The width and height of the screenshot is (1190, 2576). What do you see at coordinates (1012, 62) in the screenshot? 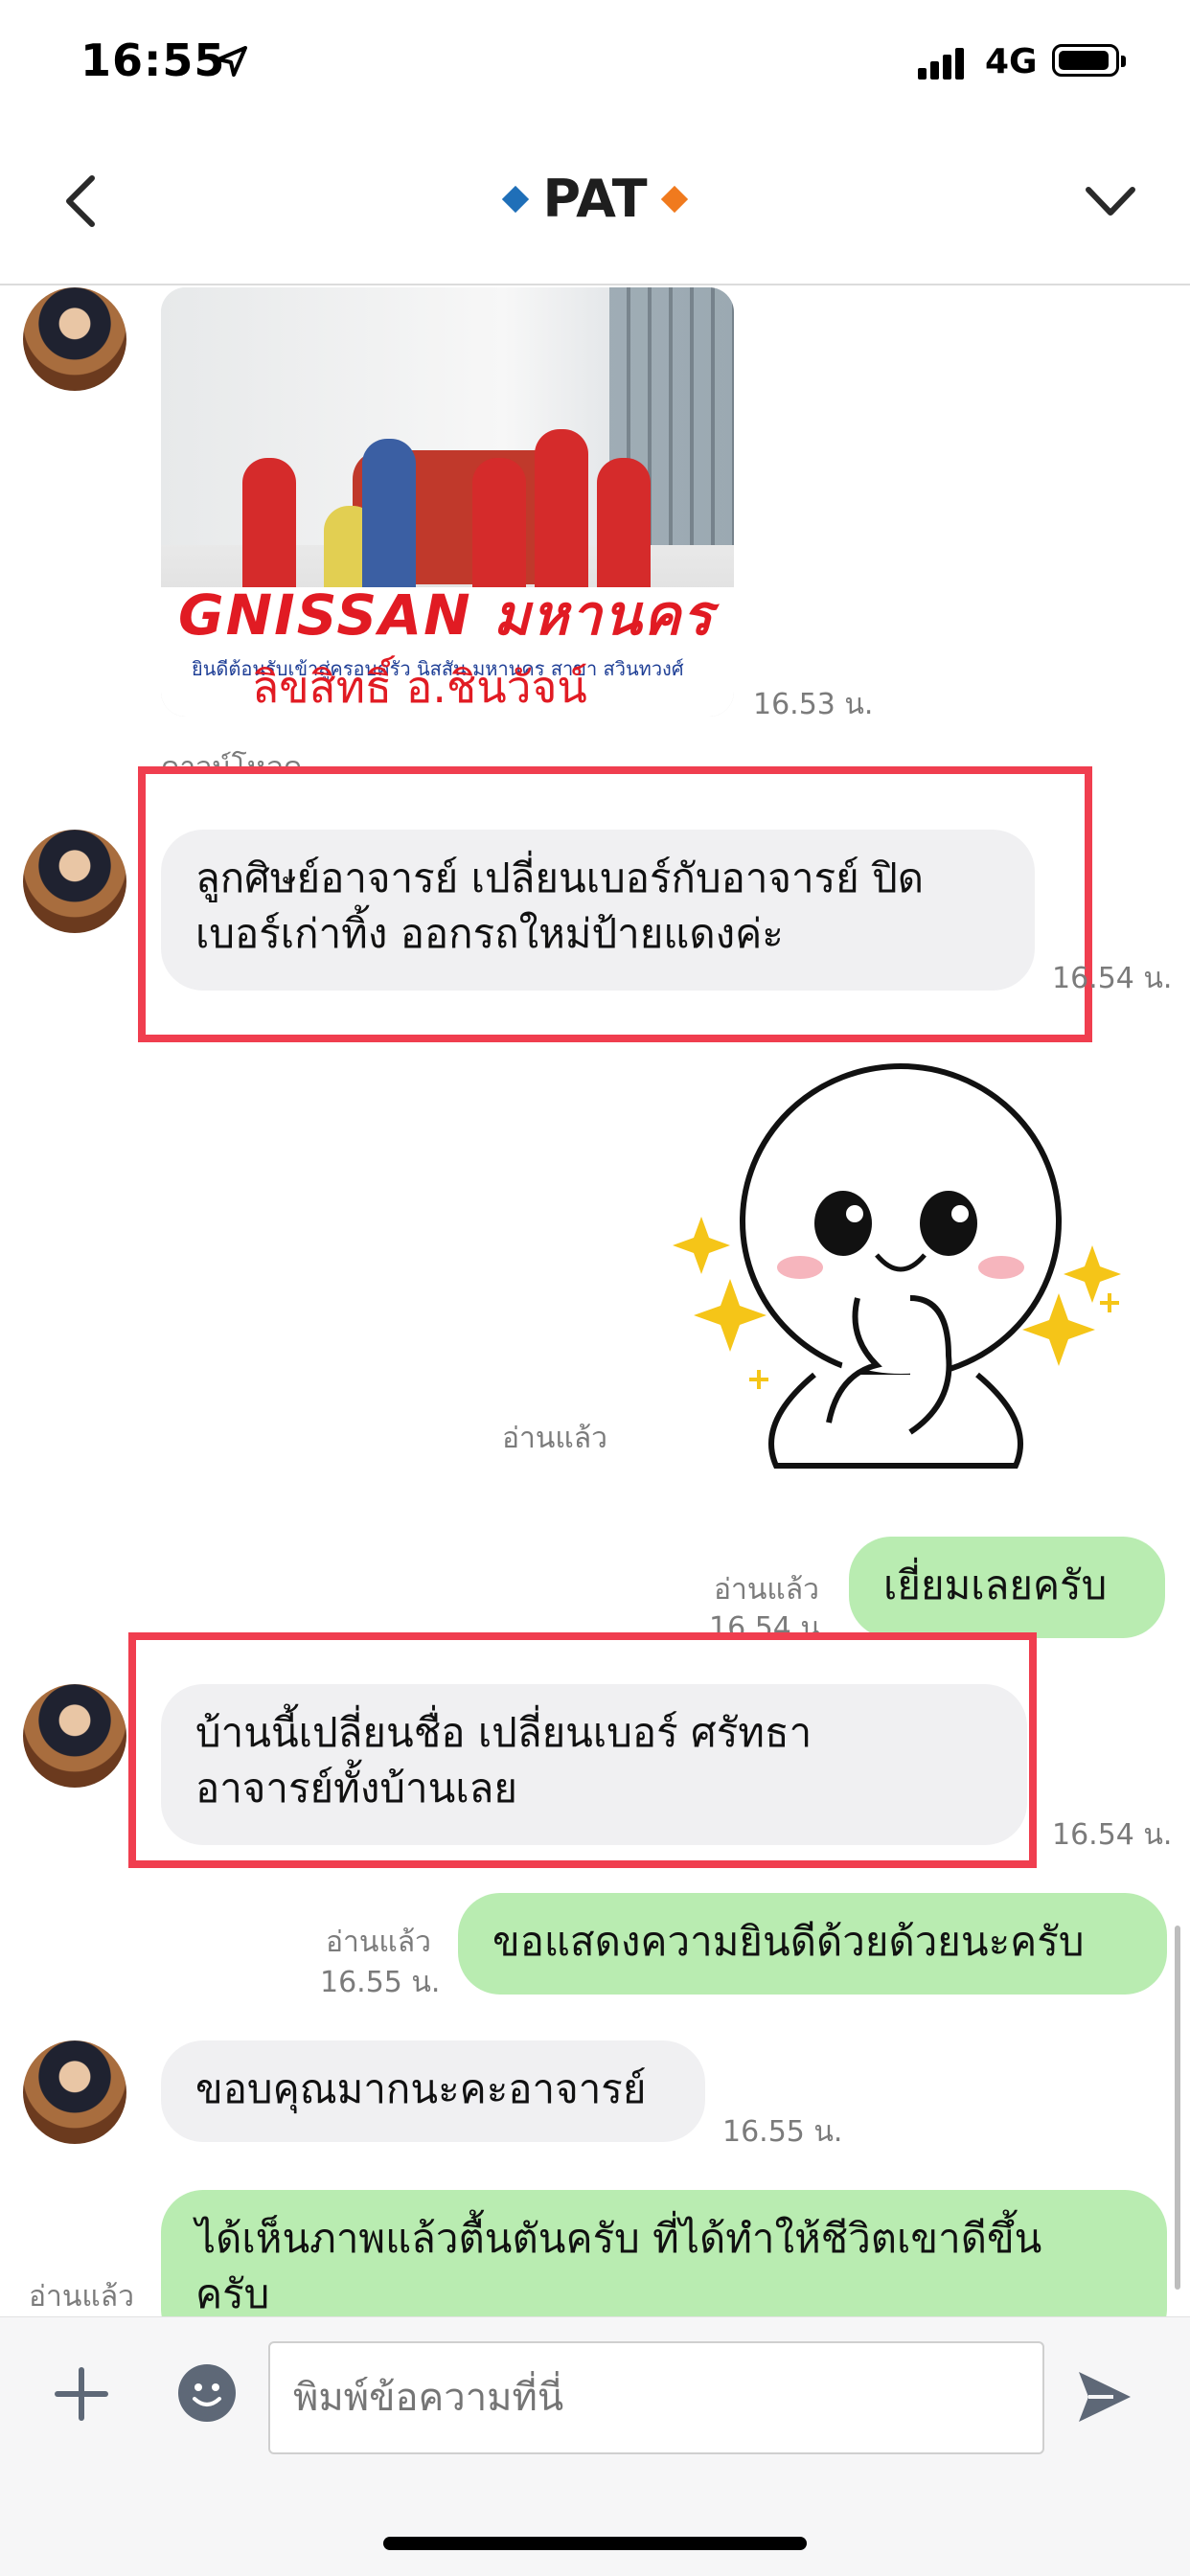
I see `network-type: 4G` at bounding box center [1012, 62].